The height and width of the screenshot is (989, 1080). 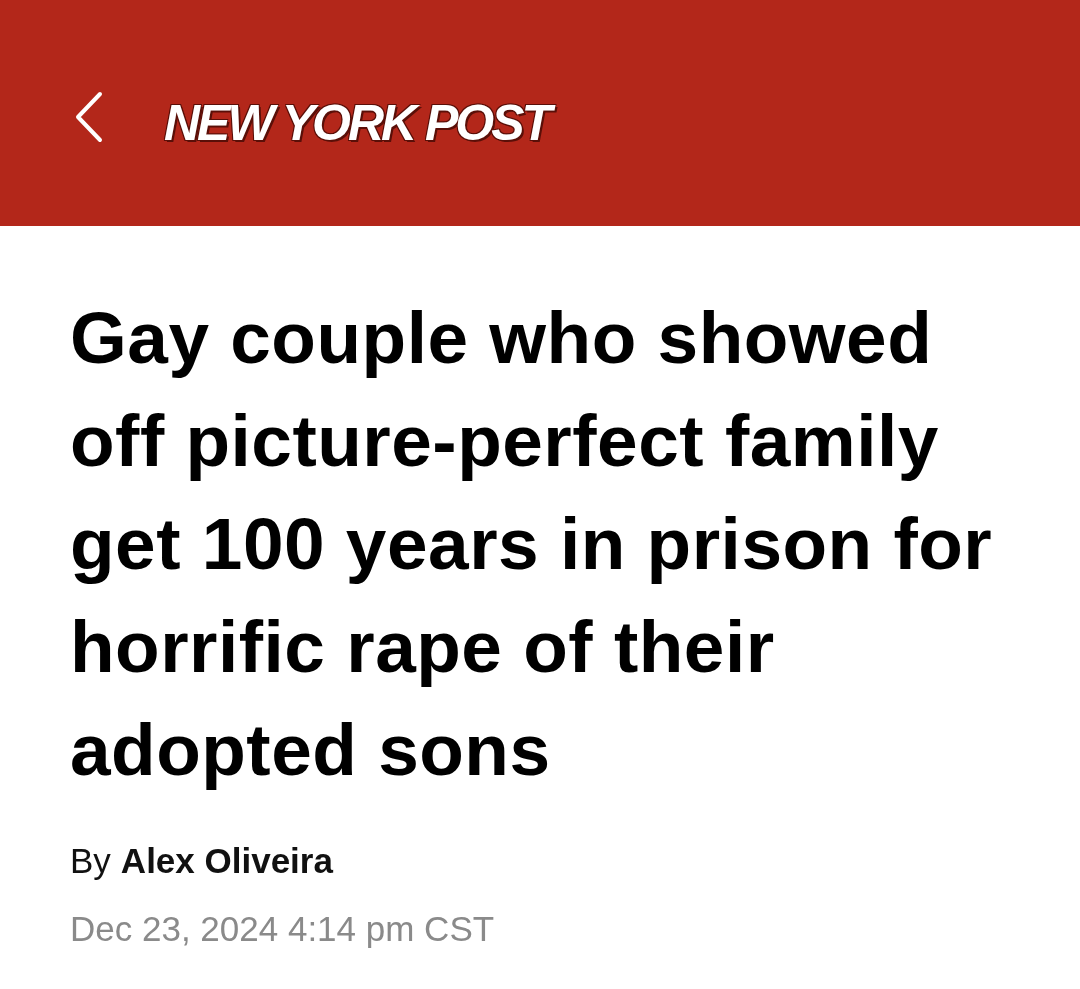 I want to click on back-chevron-icon, so click(x=89, y=117).